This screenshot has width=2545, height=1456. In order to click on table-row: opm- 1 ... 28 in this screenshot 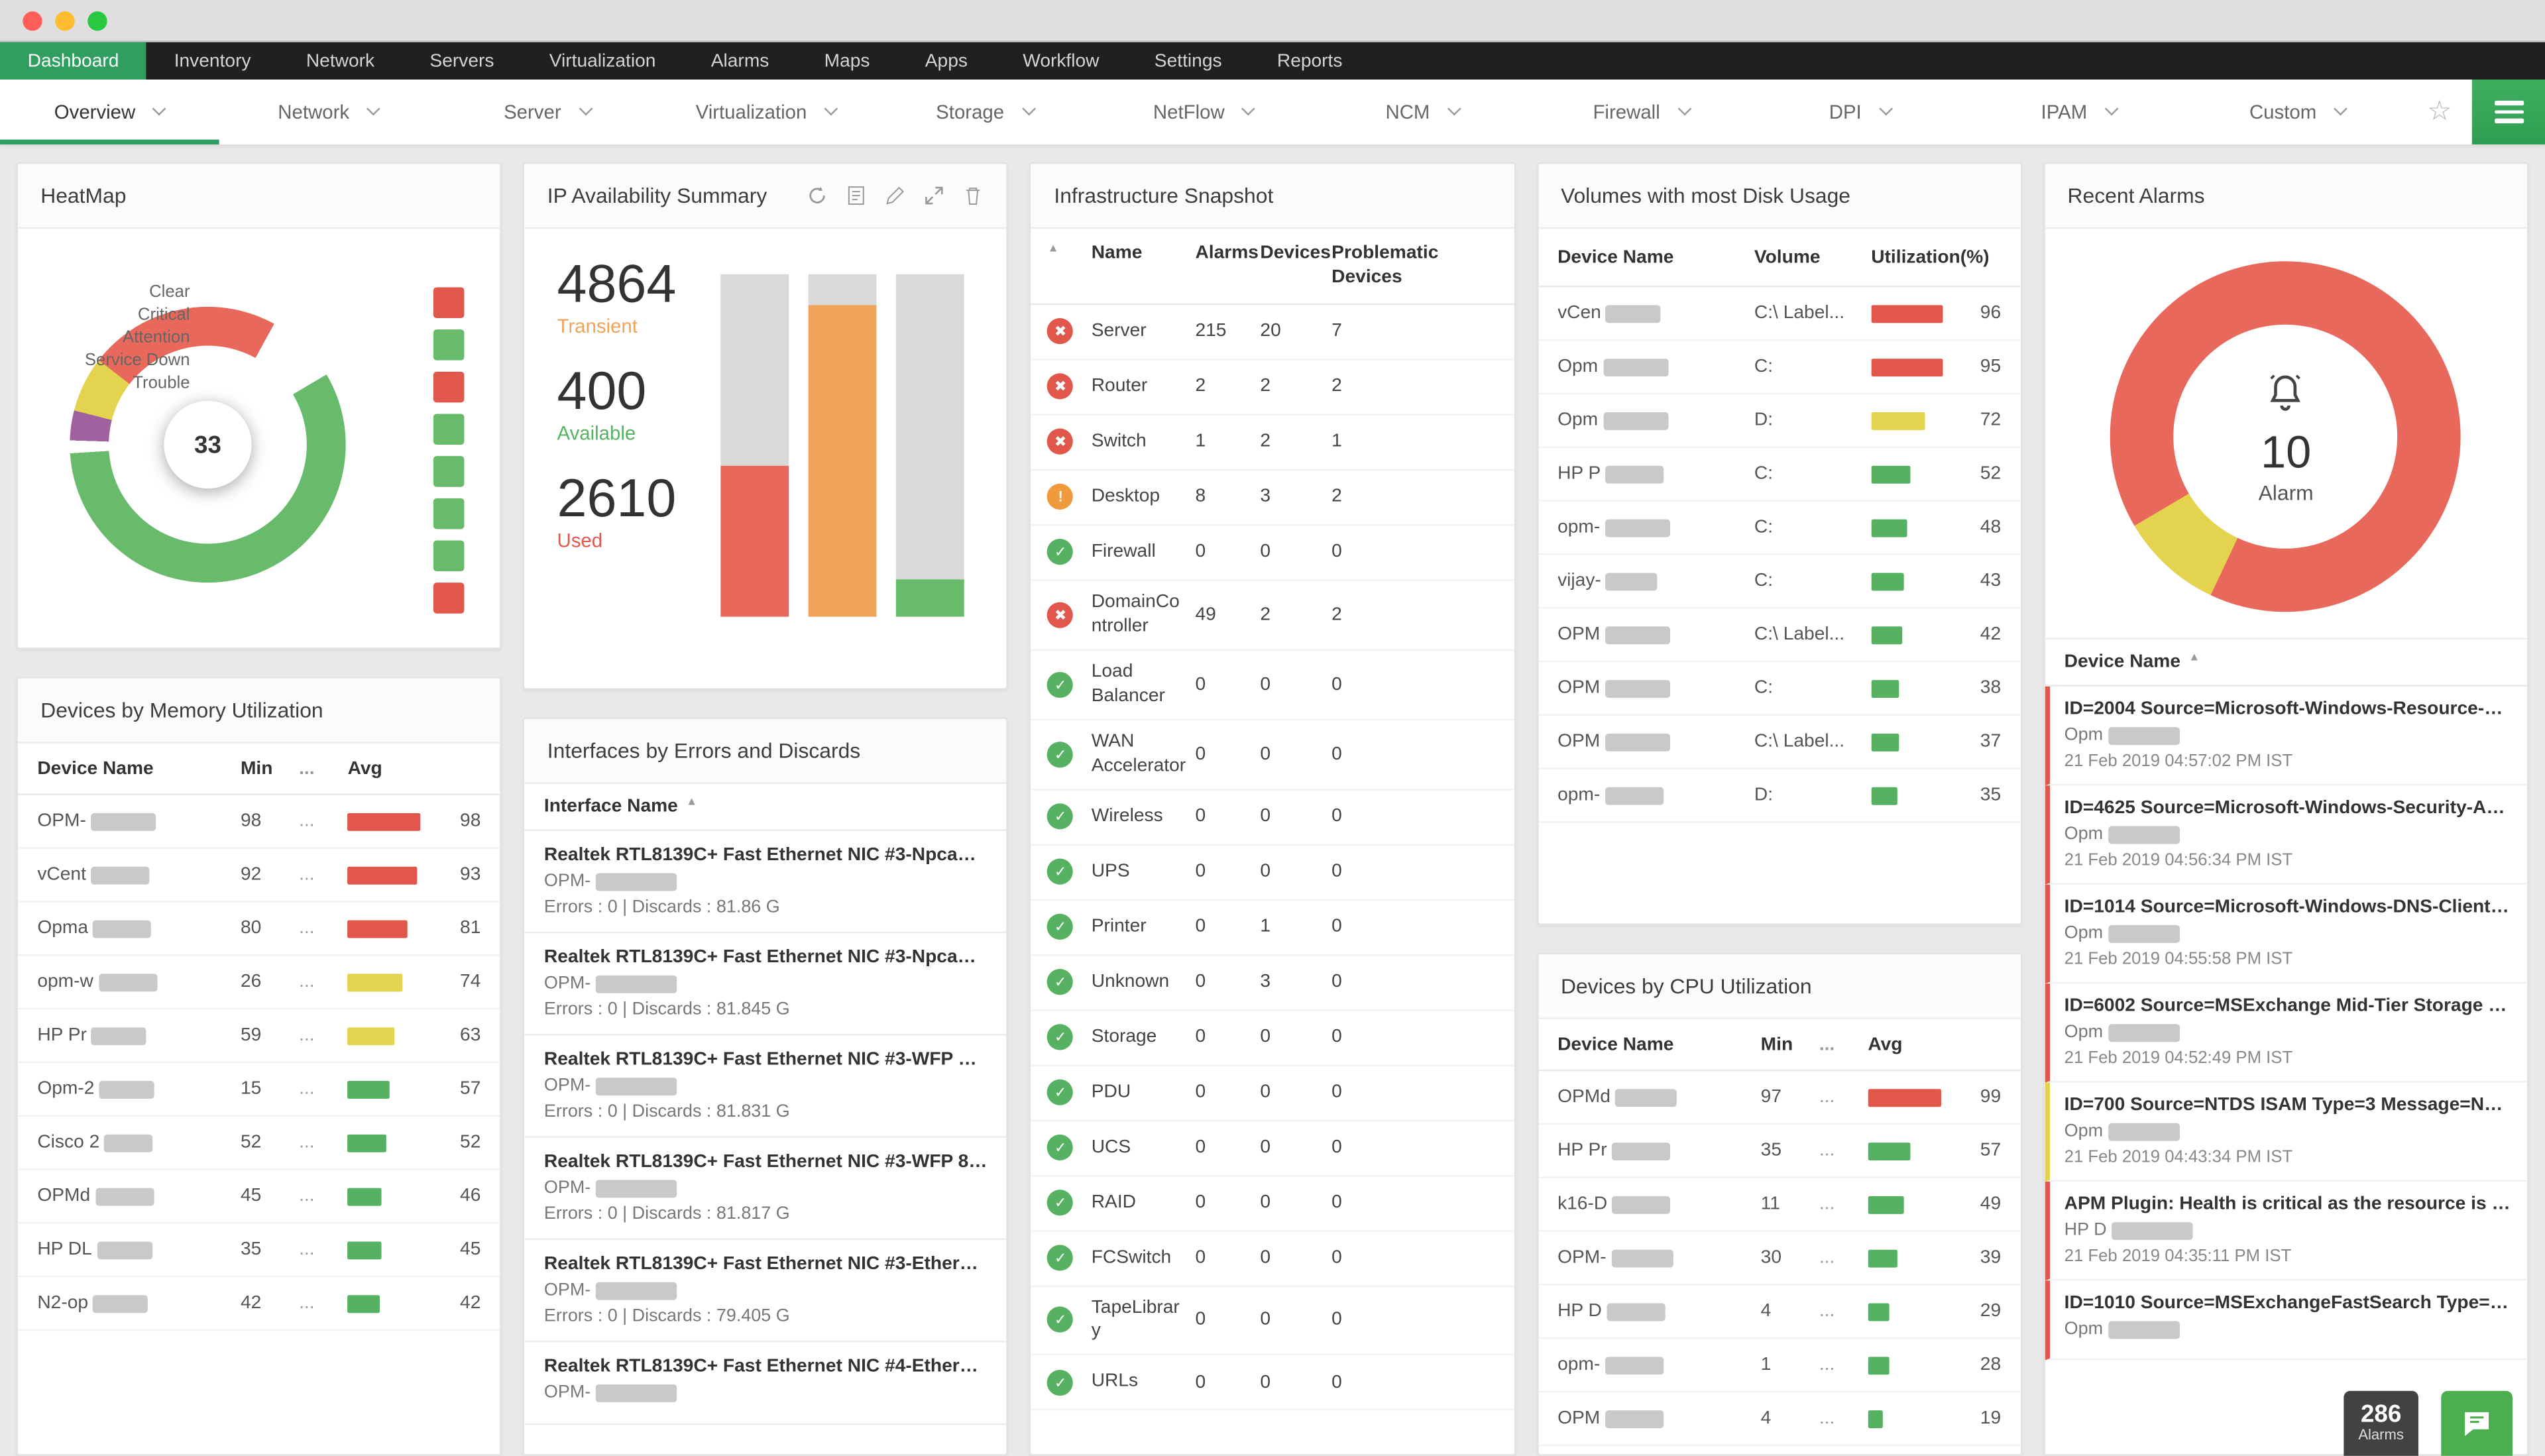, I will do `click(1779, 1366)`.